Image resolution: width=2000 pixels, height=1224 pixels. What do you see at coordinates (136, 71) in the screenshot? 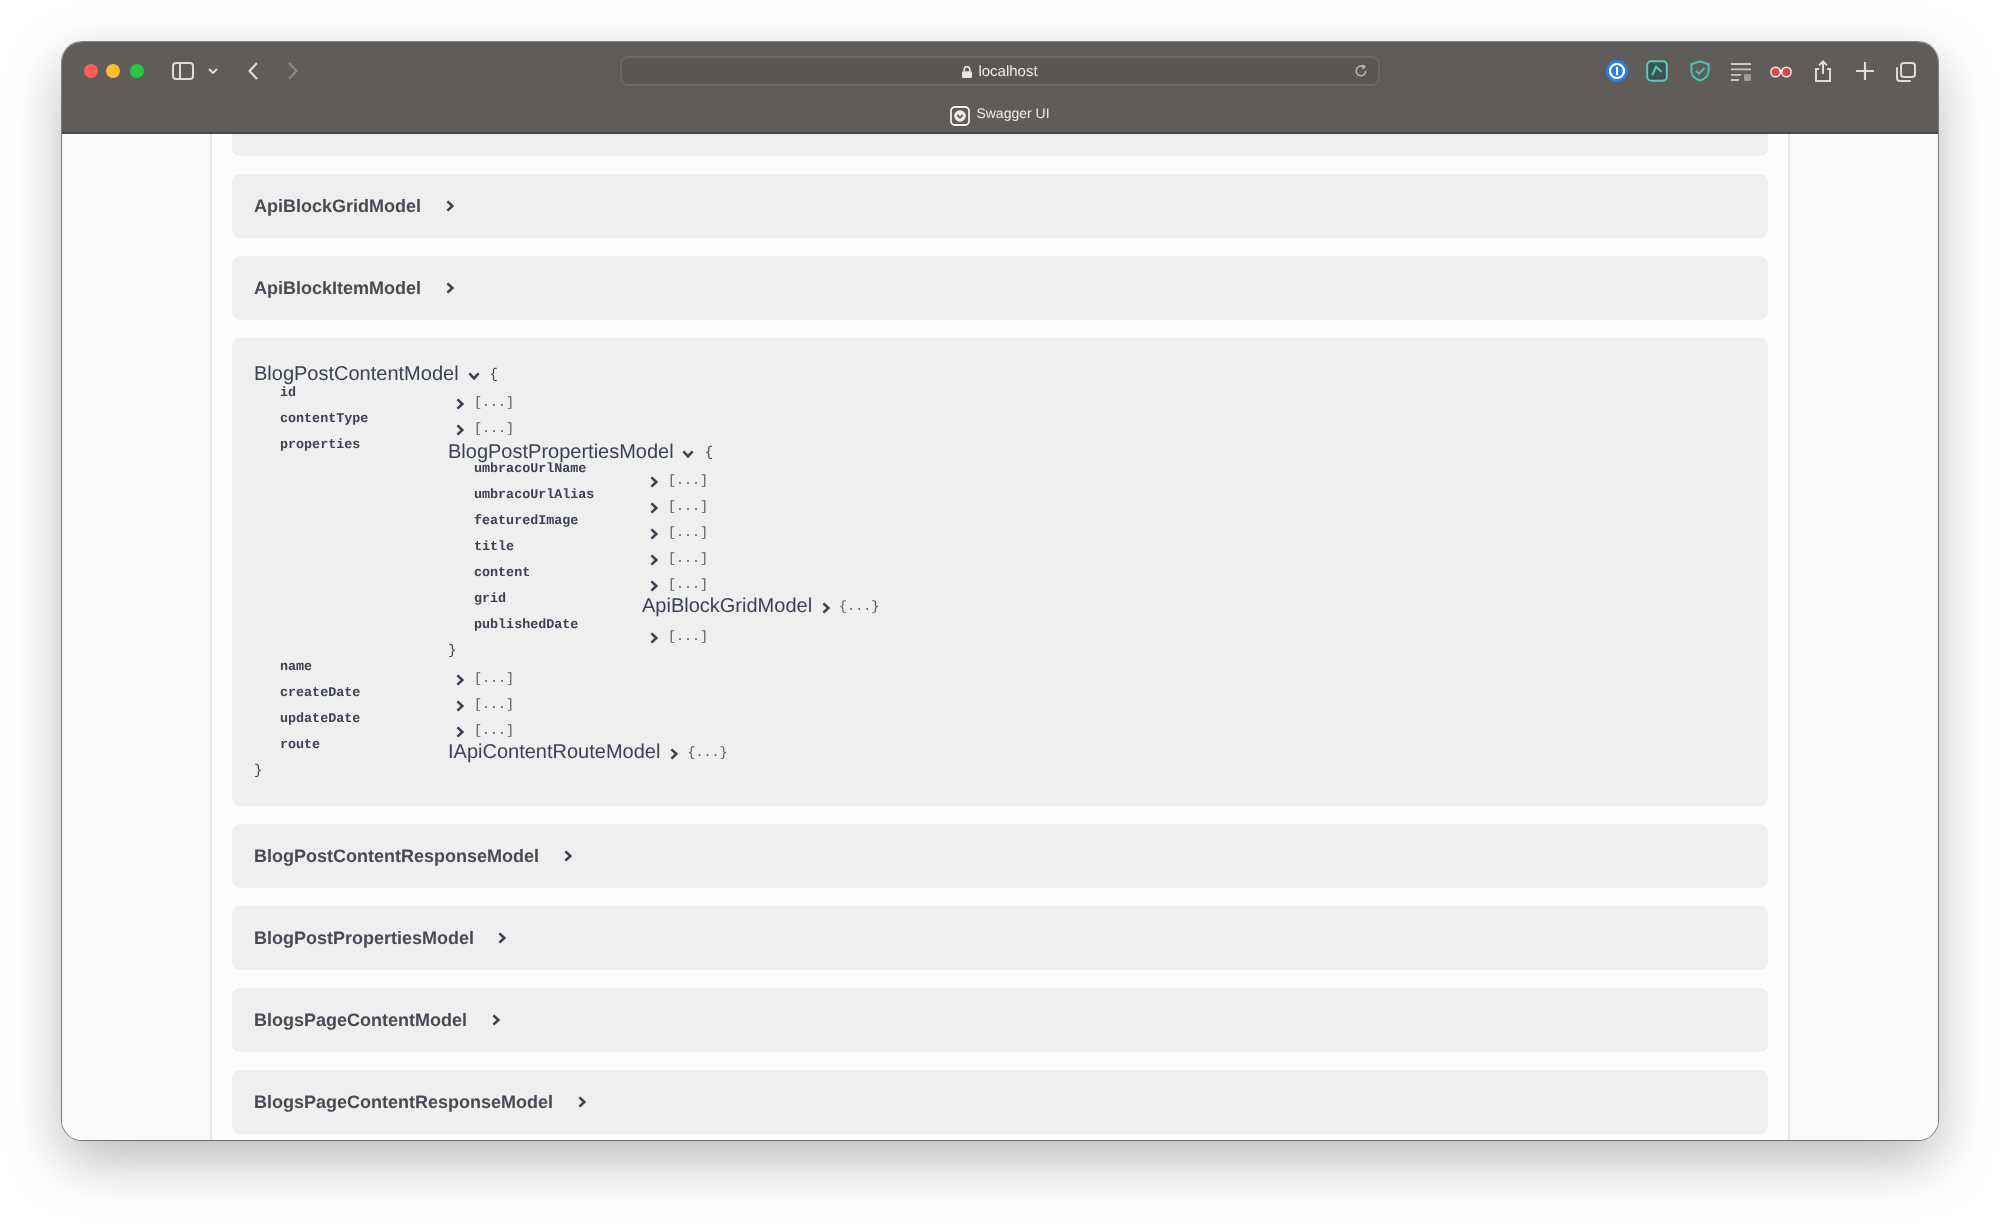
I see `maximize-icon` at bounding box center [136, 71].